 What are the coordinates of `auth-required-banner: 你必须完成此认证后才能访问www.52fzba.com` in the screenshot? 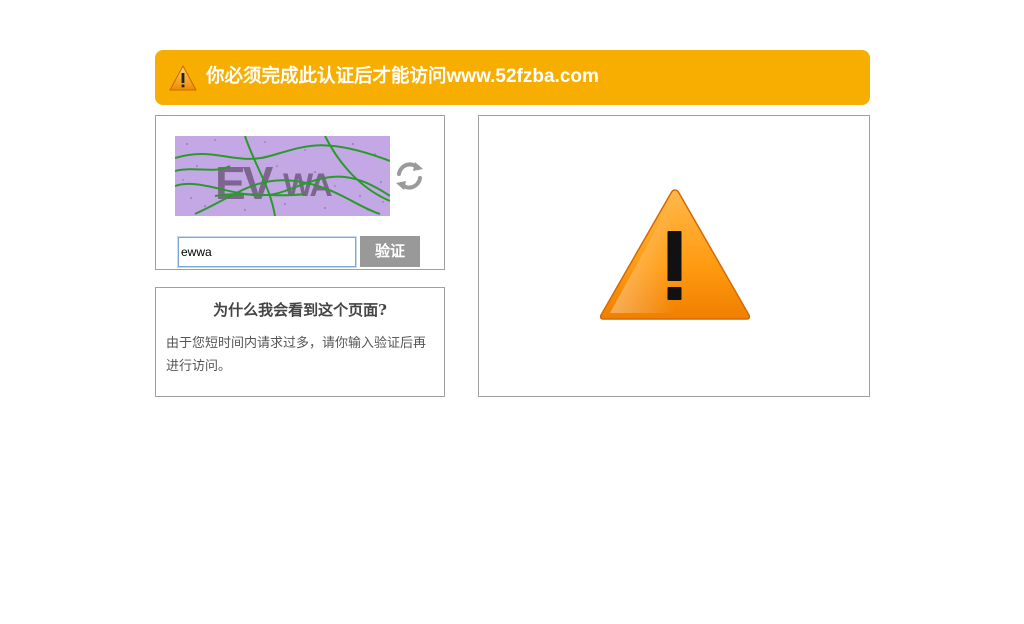 It's located at (512, 77).